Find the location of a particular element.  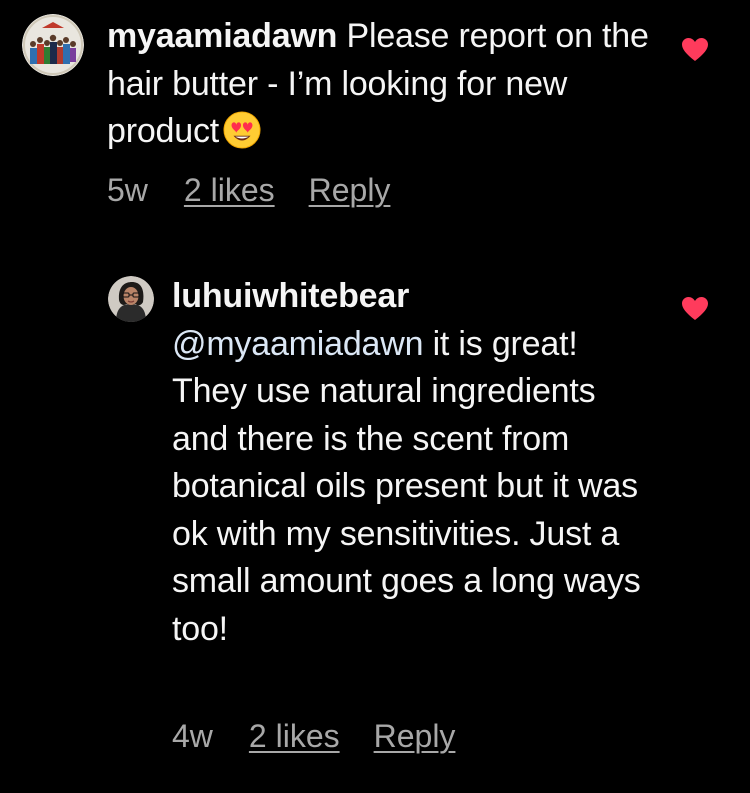

heart-eyes-emoji-icon is located at coordinates (242, 130).